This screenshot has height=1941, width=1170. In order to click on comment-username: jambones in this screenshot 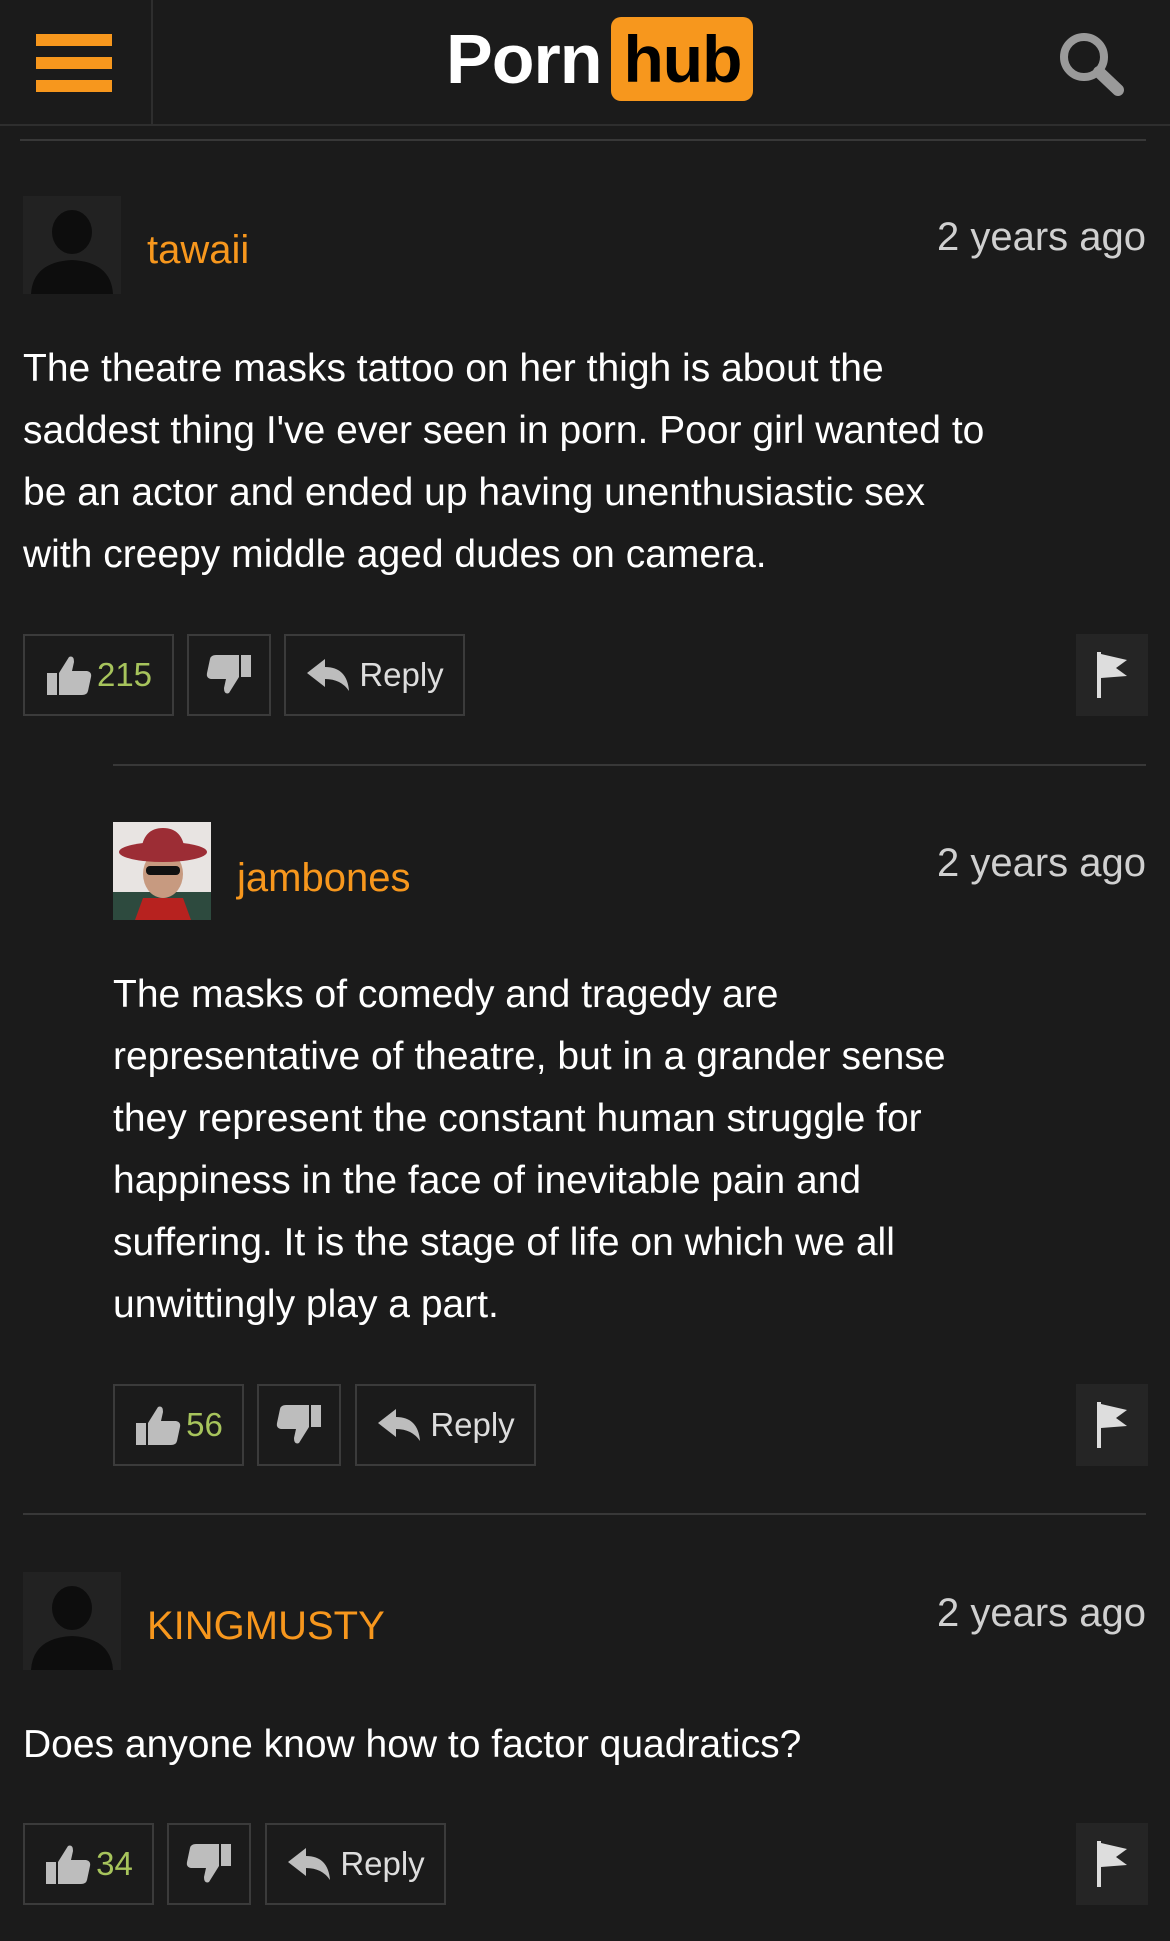, I will do `click(323, 878)`.